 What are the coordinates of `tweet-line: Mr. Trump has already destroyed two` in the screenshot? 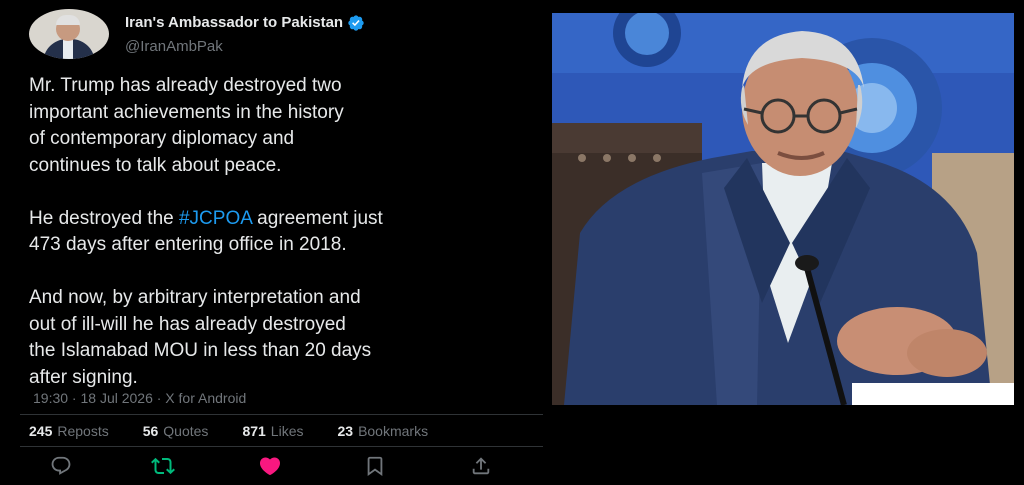 It's located at (185, 85).